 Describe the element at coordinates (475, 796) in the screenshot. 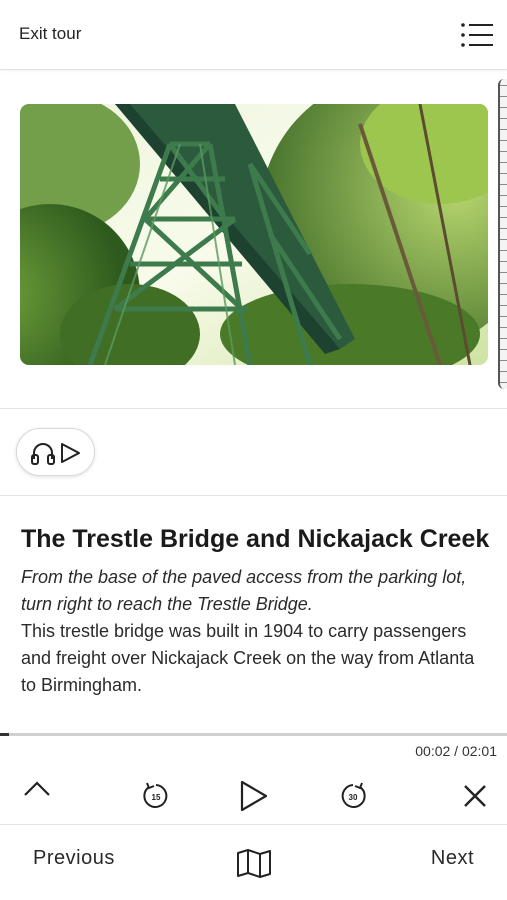

I see `close-icon` at that location.